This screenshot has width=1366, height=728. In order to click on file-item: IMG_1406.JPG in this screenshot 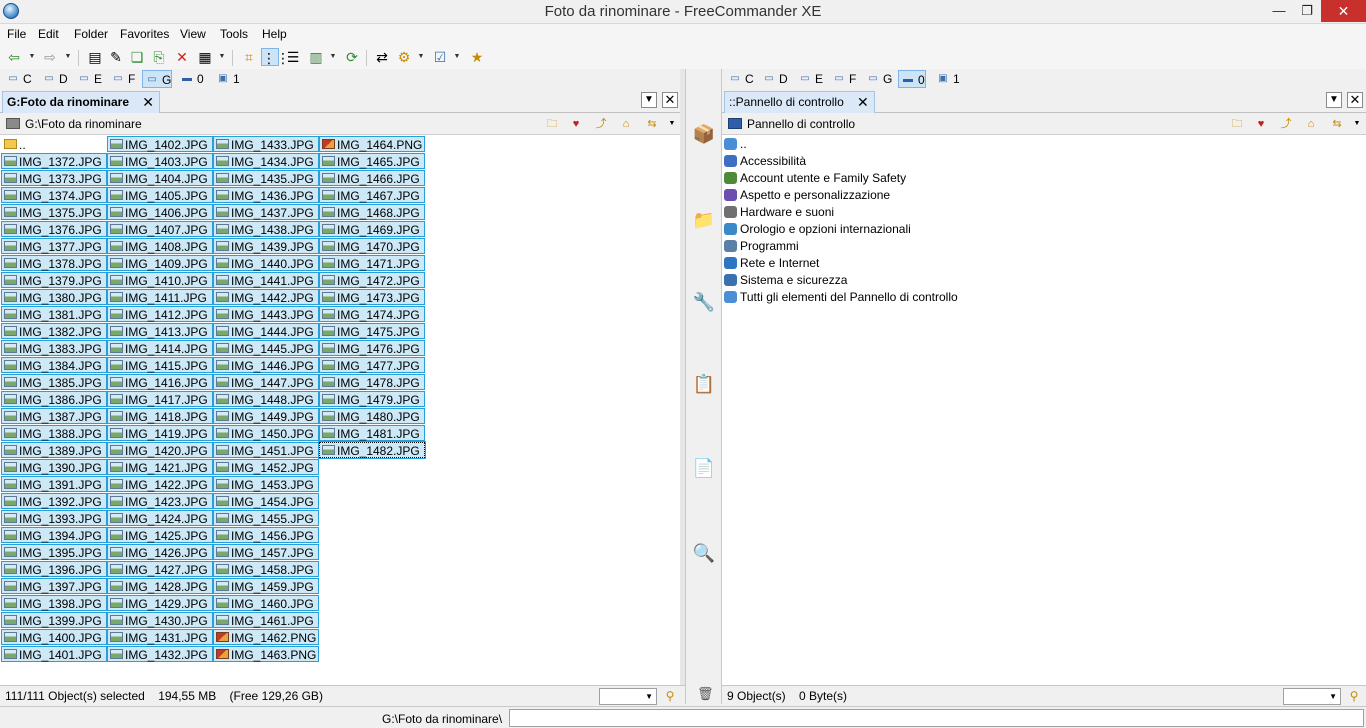, I will do `click(160, 212)`.